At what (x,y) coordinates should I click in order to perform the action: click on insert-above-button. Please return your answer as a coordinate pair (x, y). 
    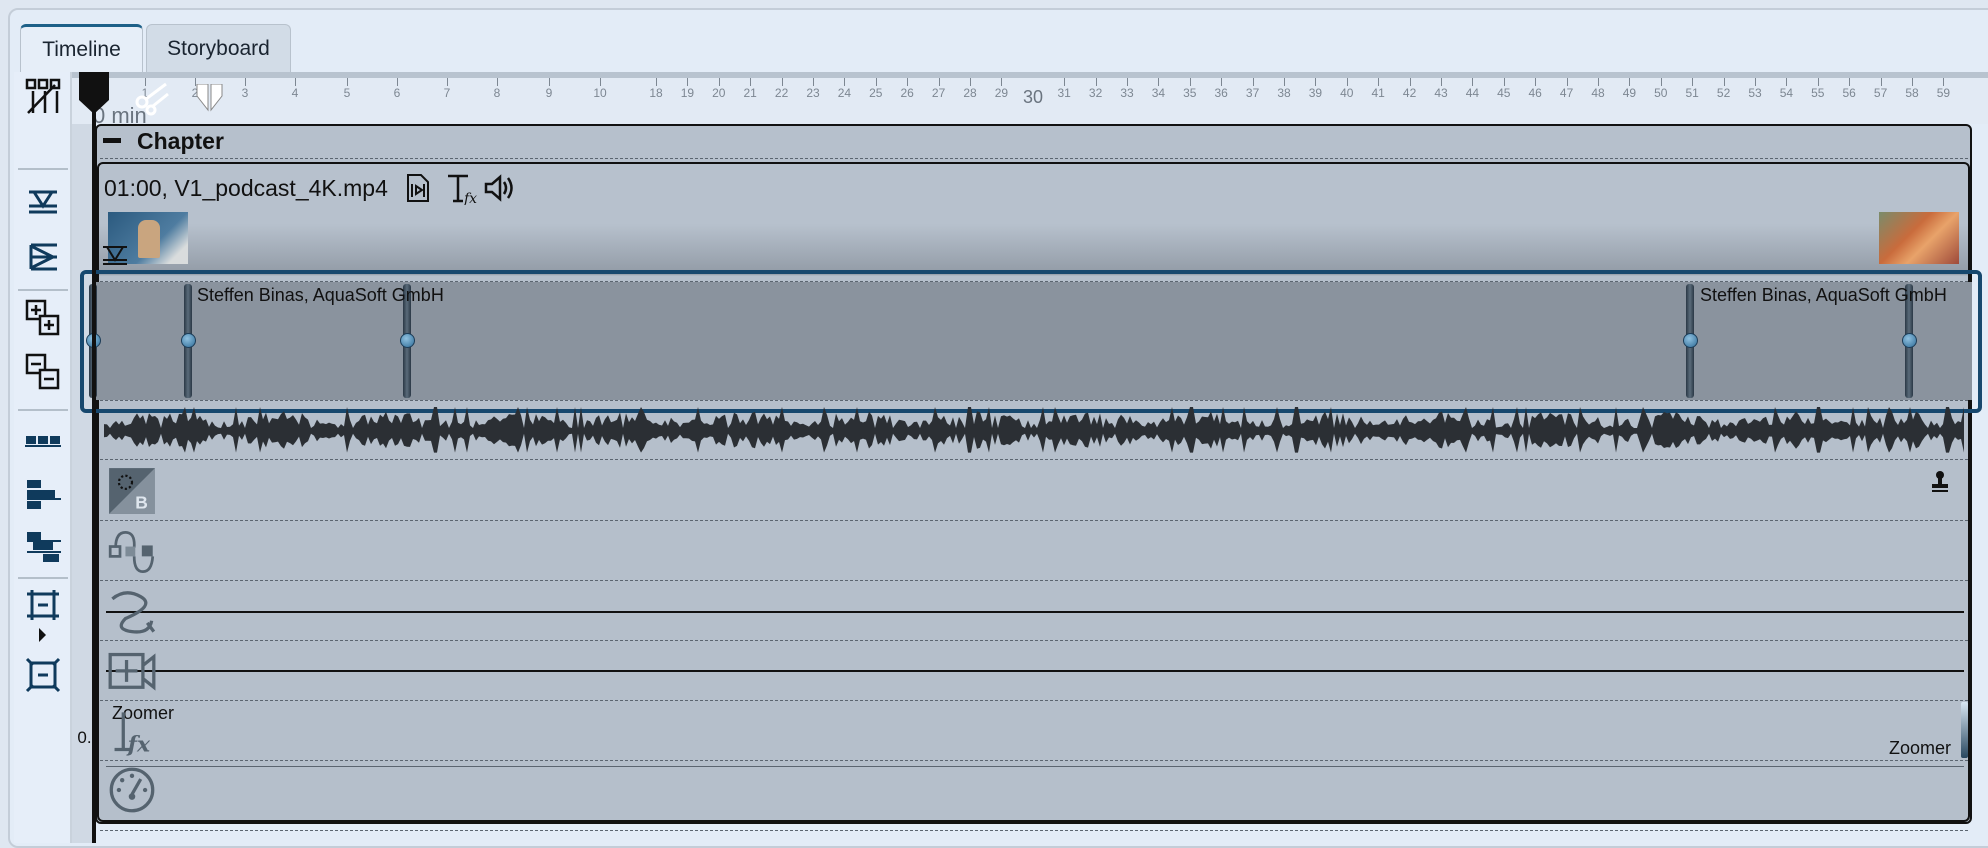
    Looking at the image, I should click on (43, 202).